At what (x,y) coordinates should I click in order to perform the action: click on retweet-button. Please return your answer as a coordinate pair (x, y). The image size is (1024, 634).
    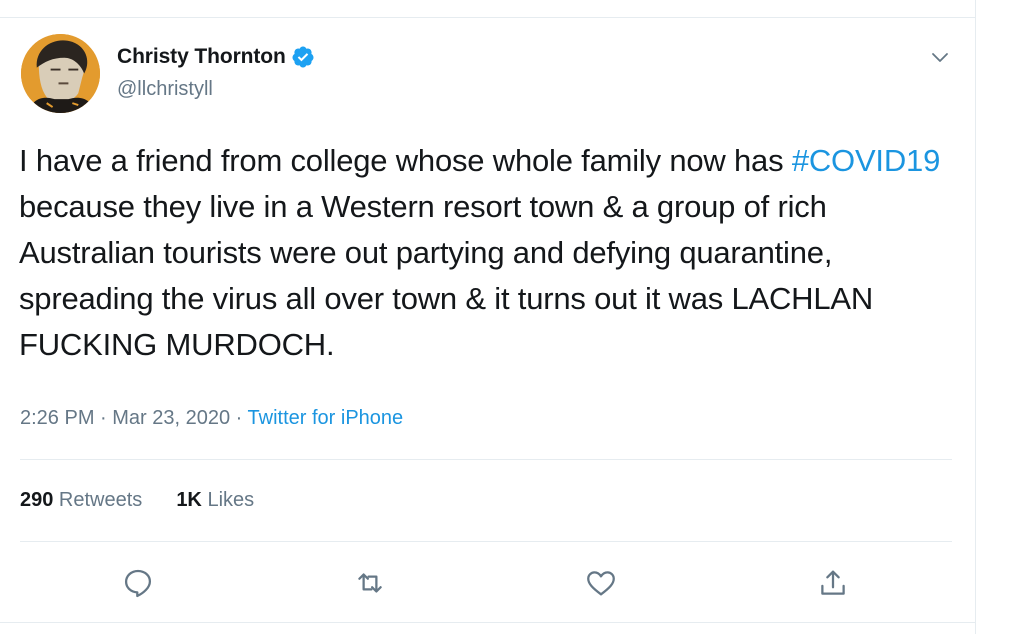
    Looking at the image, I should click on (370, 583).